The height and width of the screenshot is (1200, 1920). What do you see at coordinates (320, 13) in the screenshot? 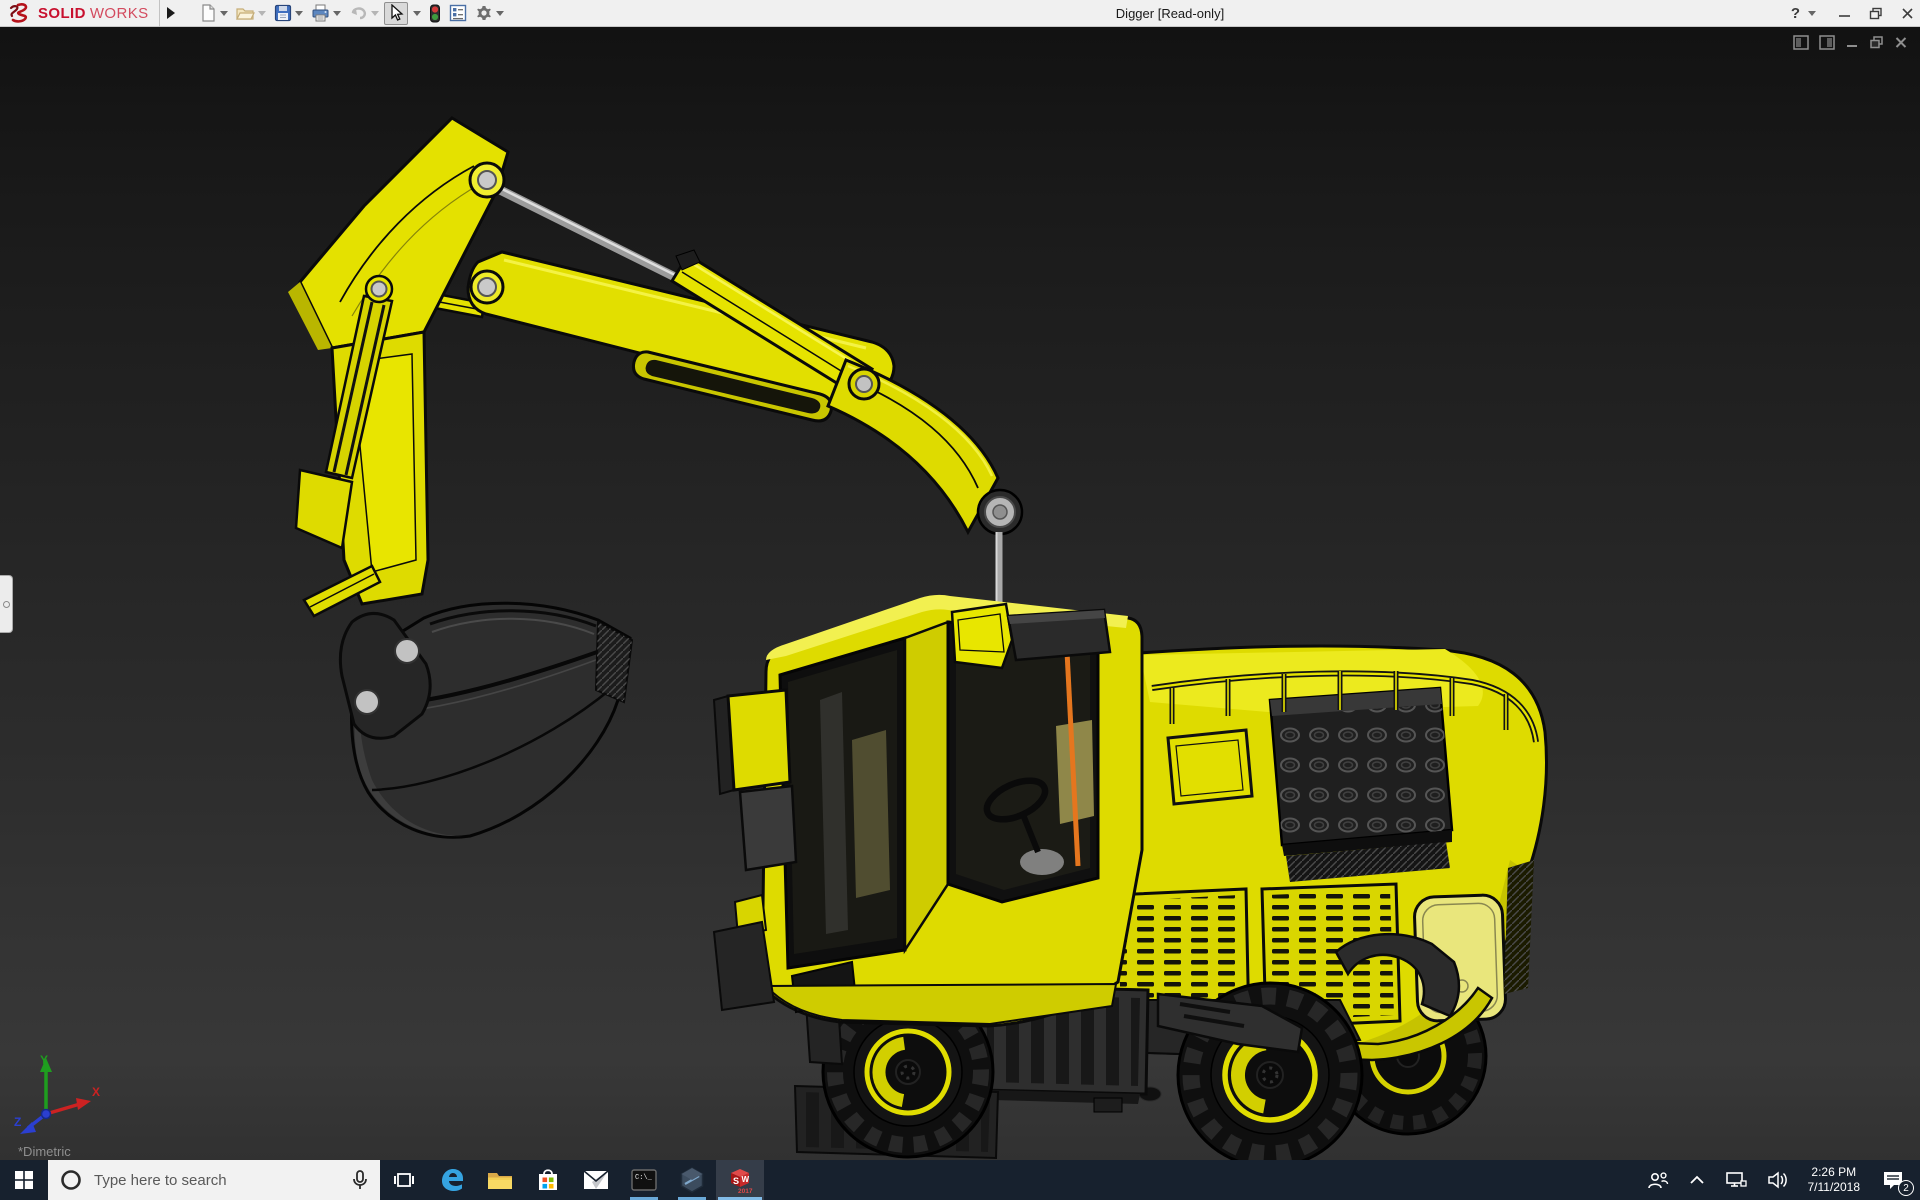
I see `print-icon` at bounding box center [320, 13].